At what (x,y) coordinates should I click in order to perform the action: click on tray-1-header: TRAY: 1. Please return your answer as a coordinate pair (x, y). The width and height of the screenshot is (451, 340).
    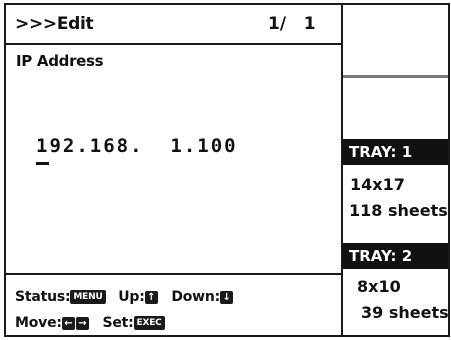
    Looking at the image, I should click on (395, 152).